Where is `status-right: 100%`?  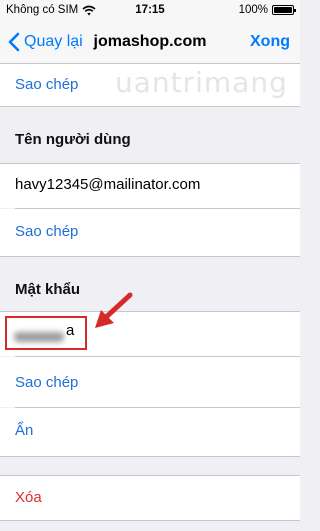 status-right: 100% is located at coordinates (267, 10).